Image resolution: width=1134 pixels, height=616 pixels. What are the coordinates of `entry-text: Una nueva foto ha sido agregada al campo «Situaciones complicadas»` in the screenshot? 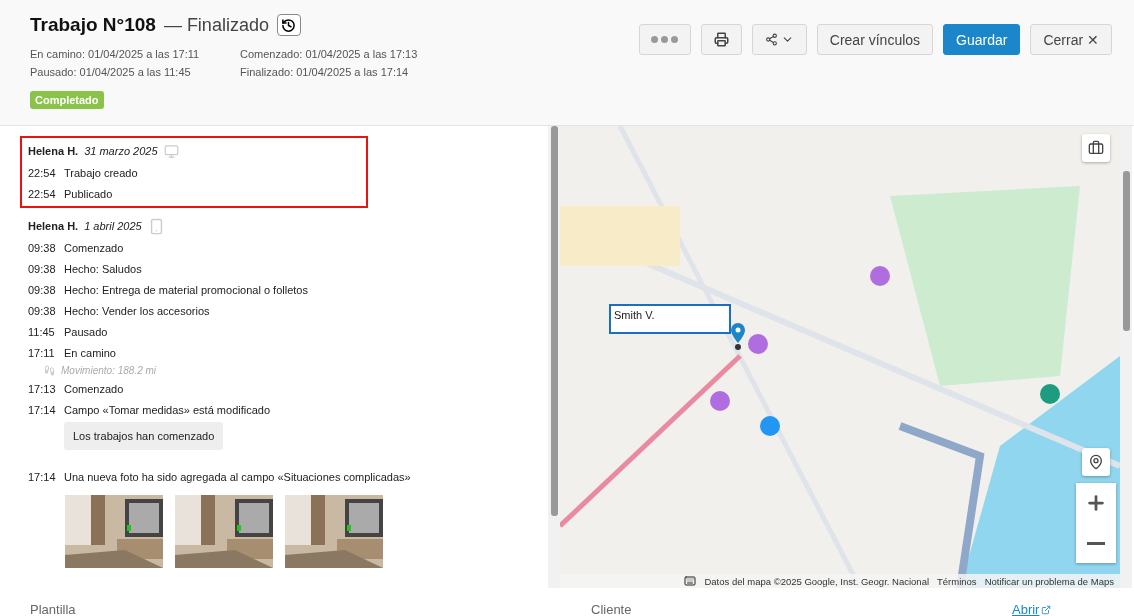 It's located at (237, 476).